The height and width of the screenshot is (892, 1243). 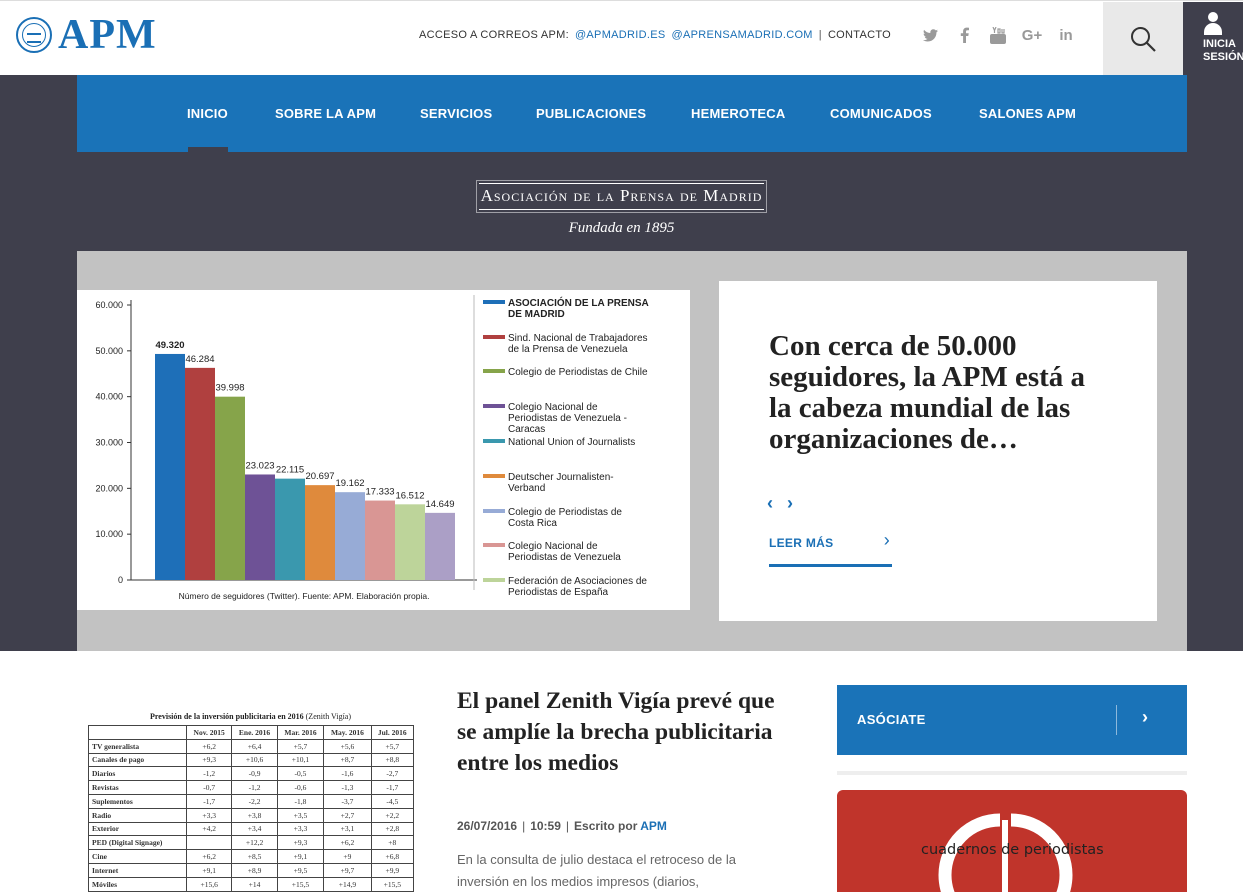 I want to click on data-label: 14.649, so click(x=439, y=504).